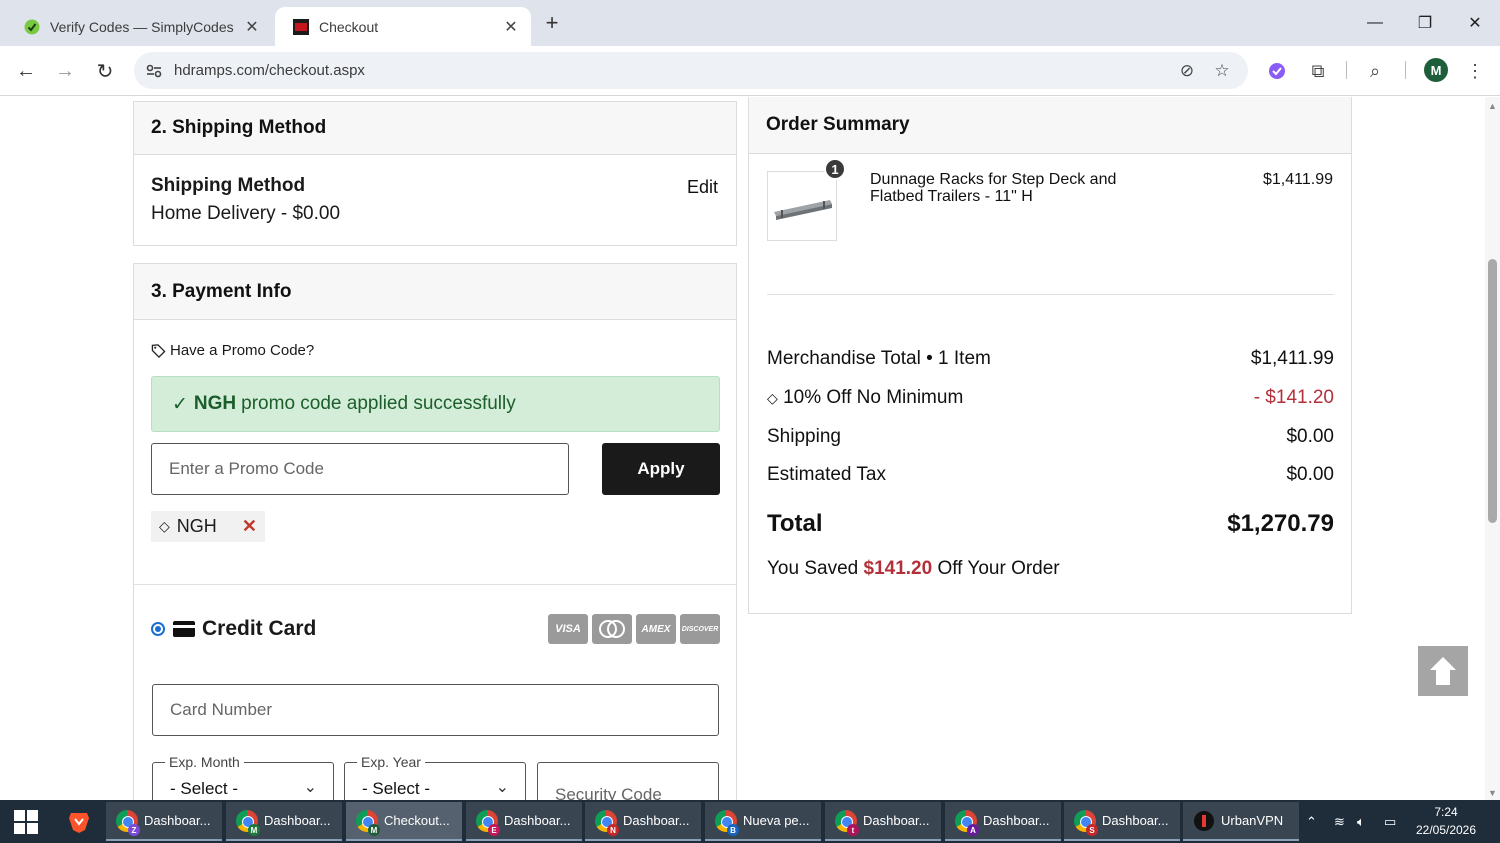 The width and height of the screenshot is (1500, 843). I want to click on arrow-up-icon, so click(1443, 671).